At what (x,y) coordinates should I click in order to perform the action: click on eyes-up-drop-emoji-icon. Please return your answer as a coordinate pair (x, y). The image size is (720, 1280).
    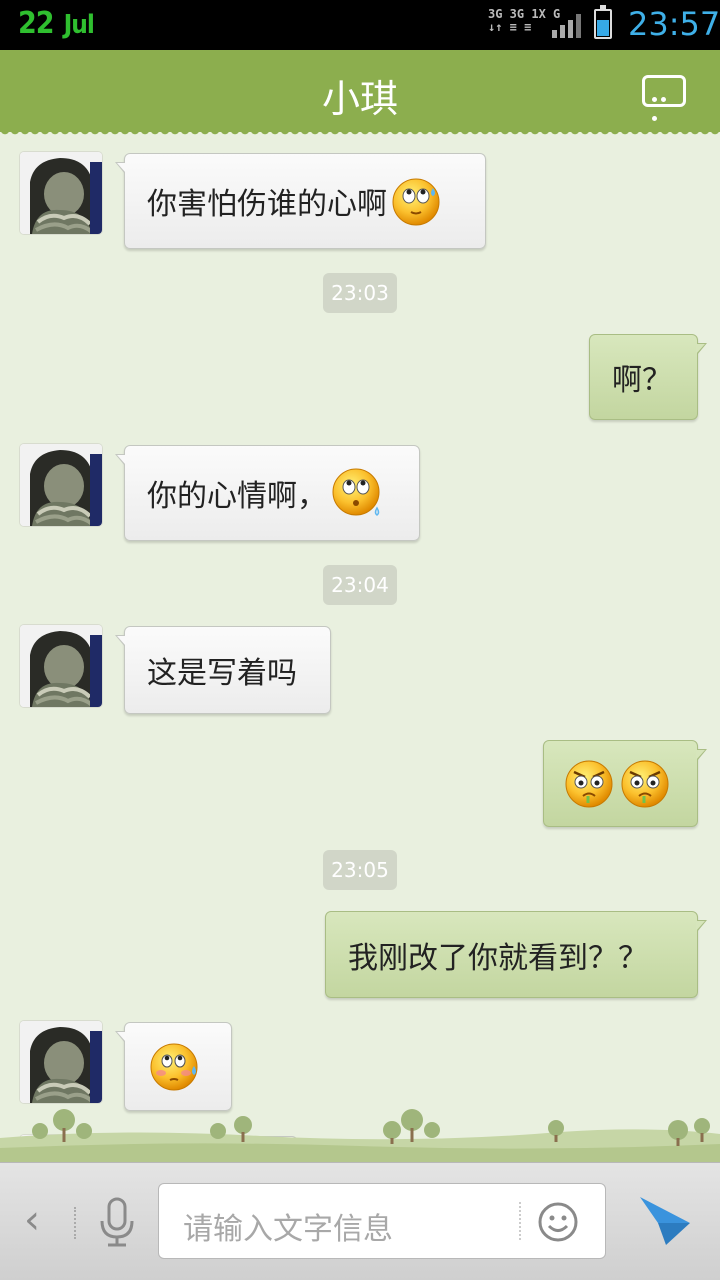
    Looking at the image, I should click on (356, 492).